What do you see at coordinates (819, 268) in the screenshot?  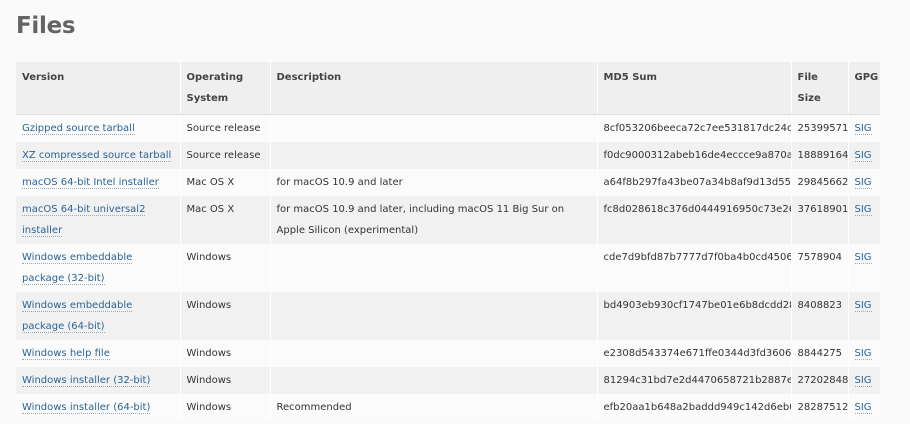 I see `file-size-cell: 7578904` at bounding box center [819, 268].